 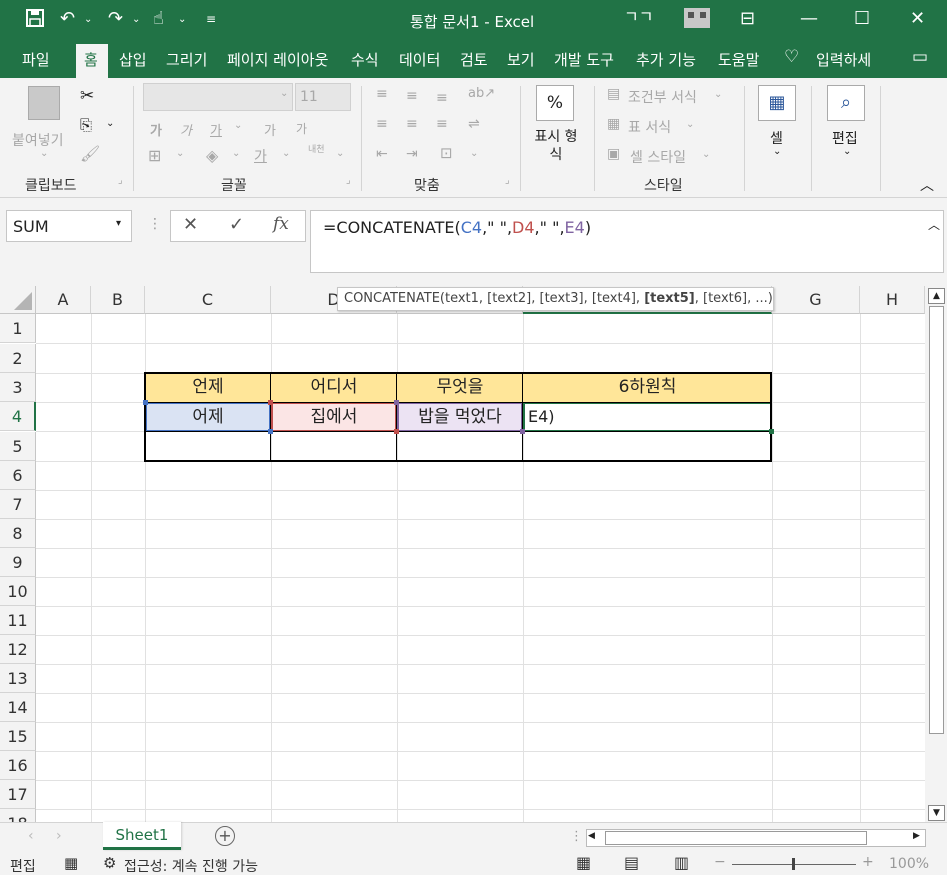 What do you see at coordinates (658, 157) in the screenshot?
I see `cell-style-button: 셀 스타일` at bounding box center [658, 157].